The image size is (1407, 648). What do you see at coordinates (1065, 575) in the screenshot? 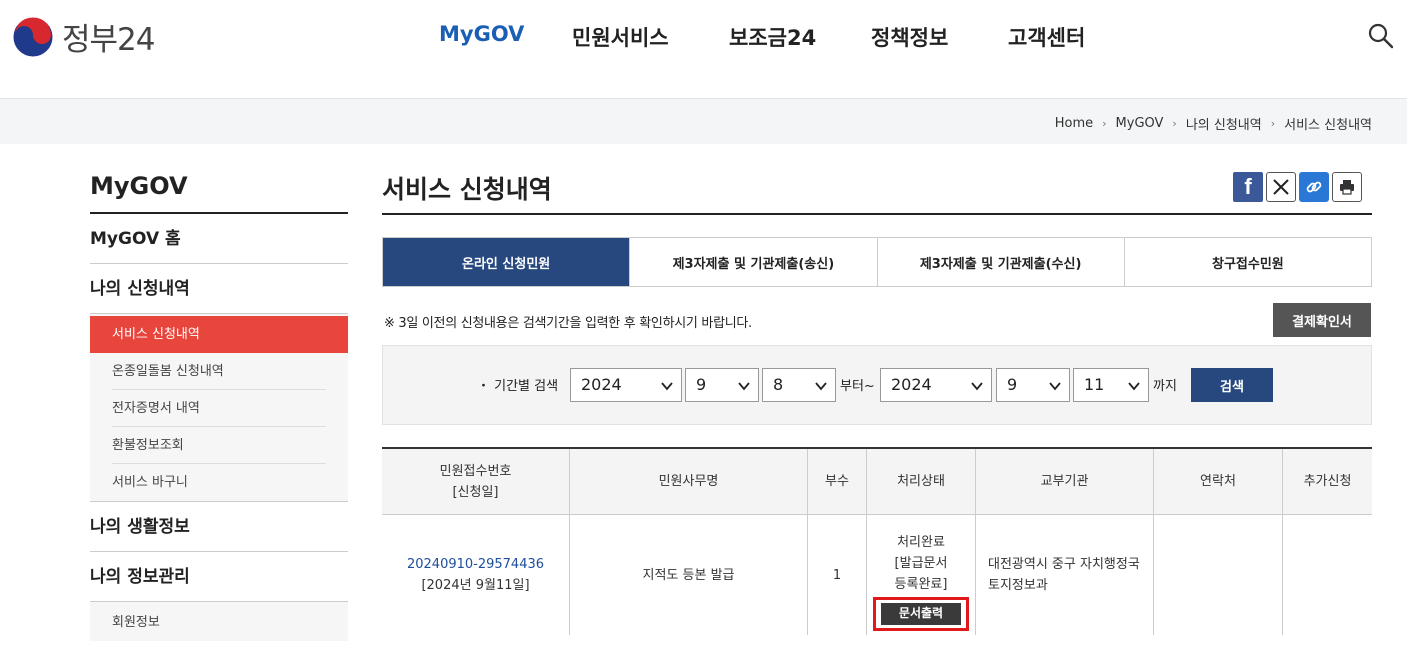
I see `cell-agency: 대전광역시 중구 자치행정국 토지정보과` at bounding box center [1065, 575].